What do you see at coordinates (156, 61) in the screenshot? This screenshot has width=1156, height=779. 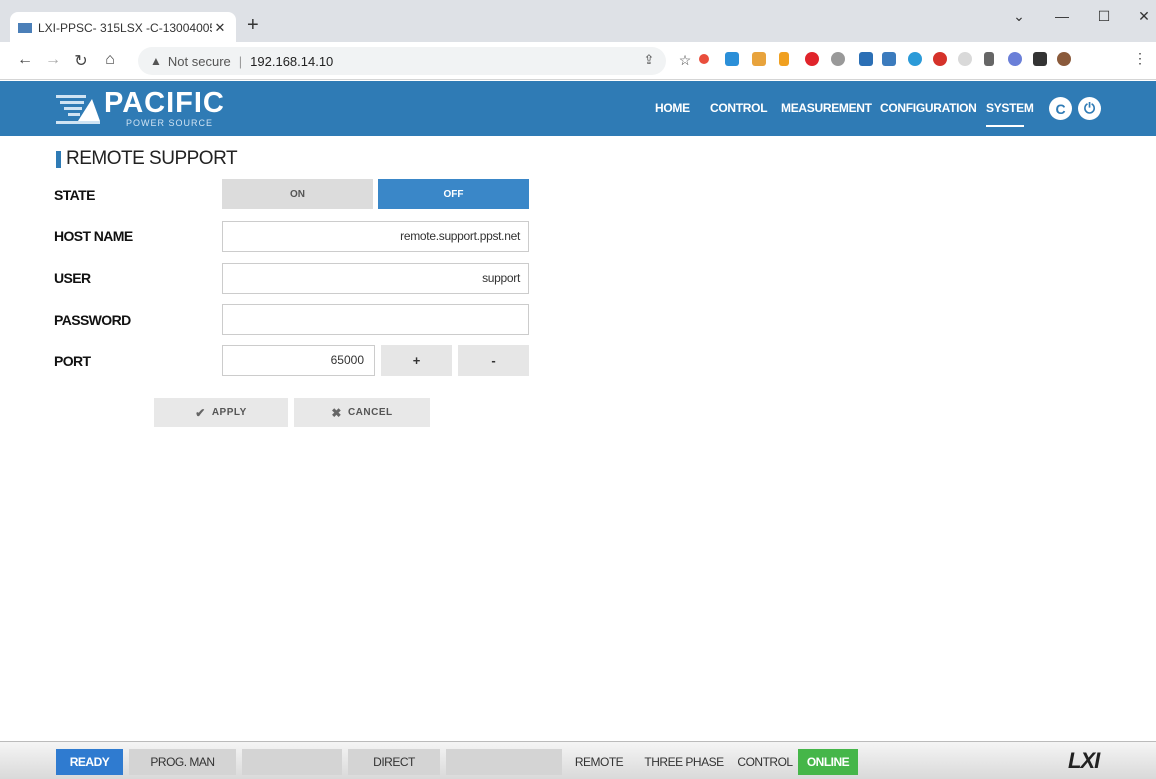 I see `warning-icon: ▲` at bounding box center [156, 61].